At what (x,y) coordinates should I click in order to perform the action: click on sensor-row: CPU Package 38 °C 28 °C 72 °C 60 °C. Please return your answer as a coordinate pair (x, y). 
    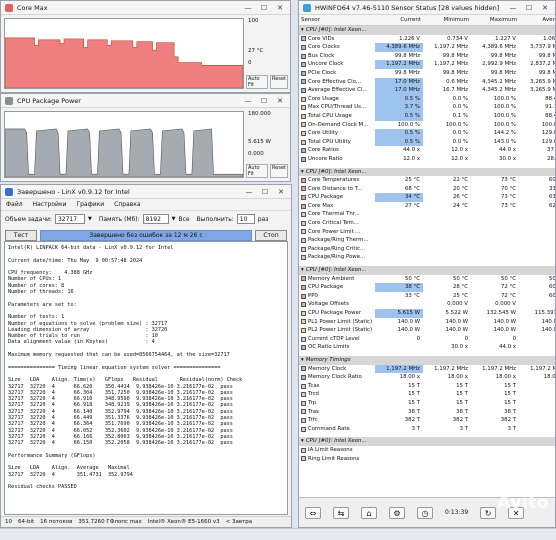
    Looking at the image, I should click on (427, 287).